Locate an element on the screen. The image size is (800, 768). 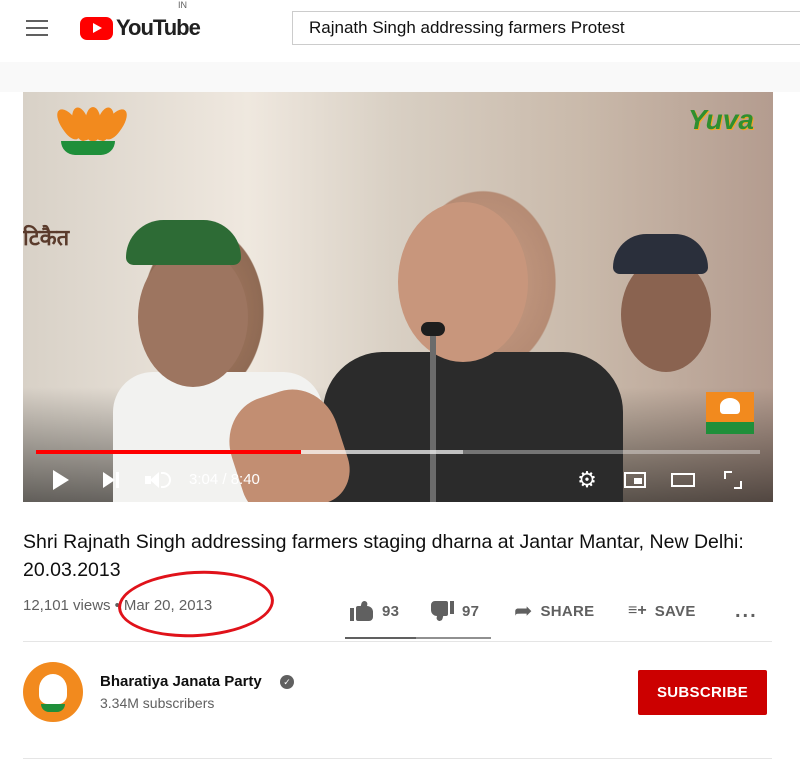
share-icon: ➦ is located at coordinates (523, 610).